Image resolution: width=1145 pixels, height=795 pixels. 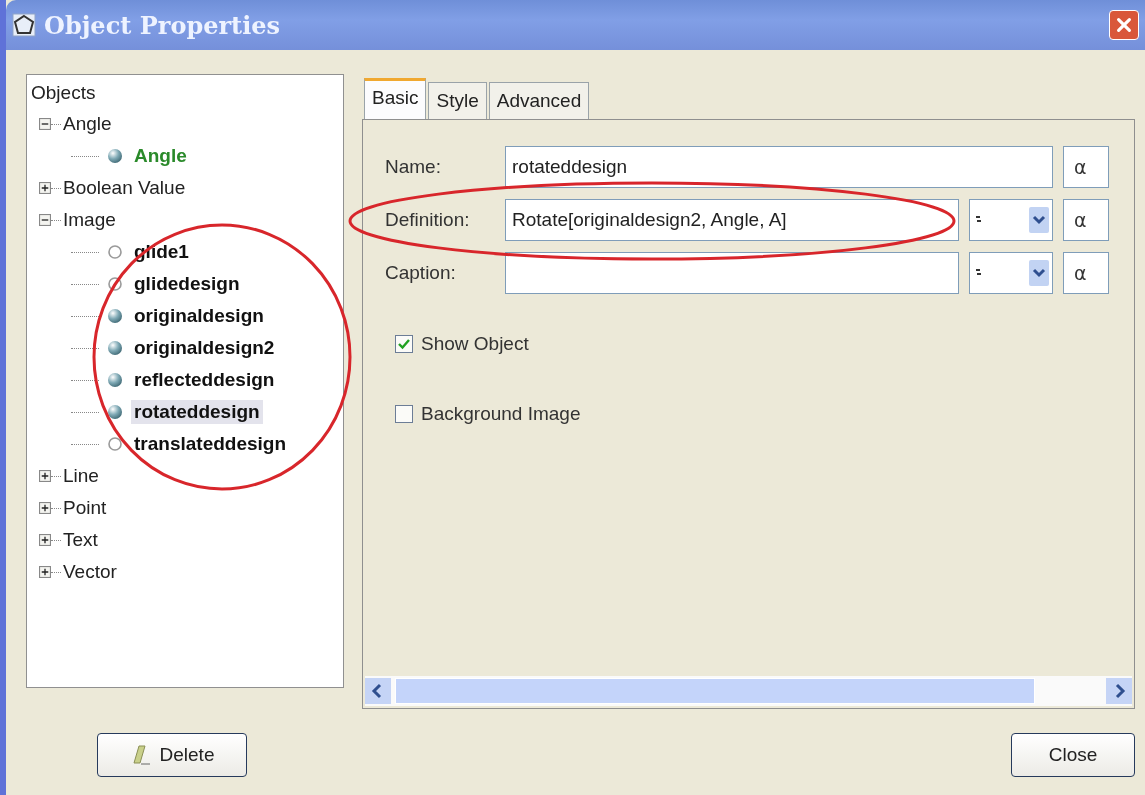 I want to click on field-label: Caption:, so click(x=421, y=273).